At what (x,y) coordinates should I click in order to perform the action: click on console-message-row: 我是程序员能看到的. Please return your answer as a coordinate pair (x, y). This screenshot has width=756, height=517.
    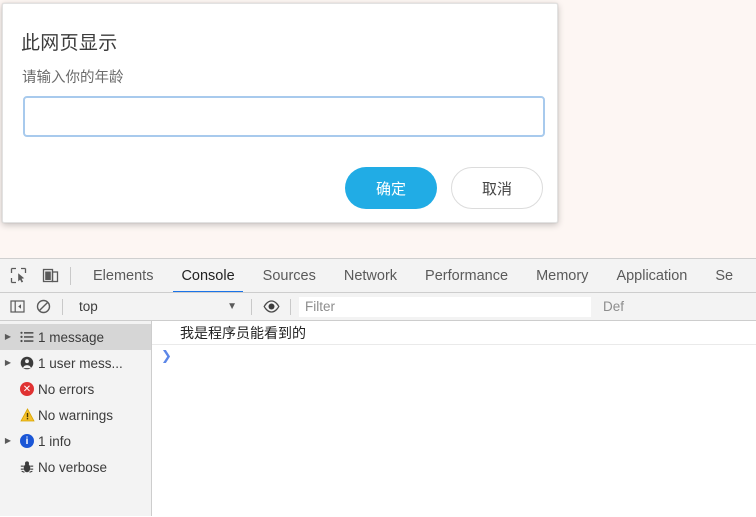
    Looking at the image, I should click on (454, 333).